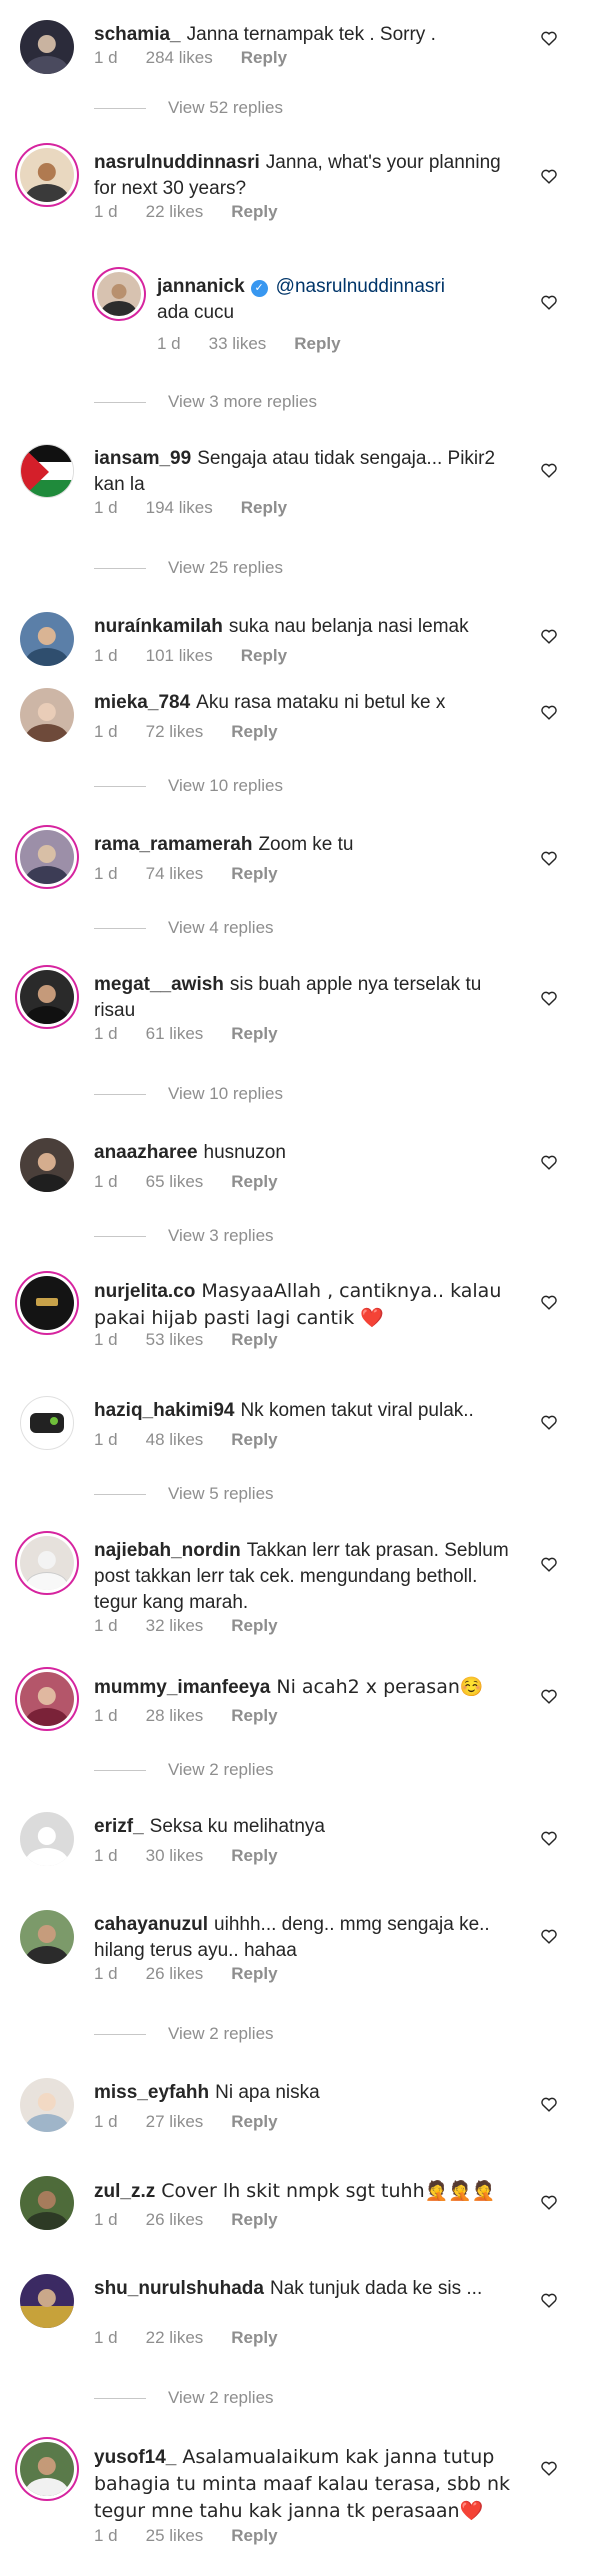 The width and height of the screenshot is (596, 2560). I want to click on mention-link: @nasrulnuddinnasri, so click(360, 286).